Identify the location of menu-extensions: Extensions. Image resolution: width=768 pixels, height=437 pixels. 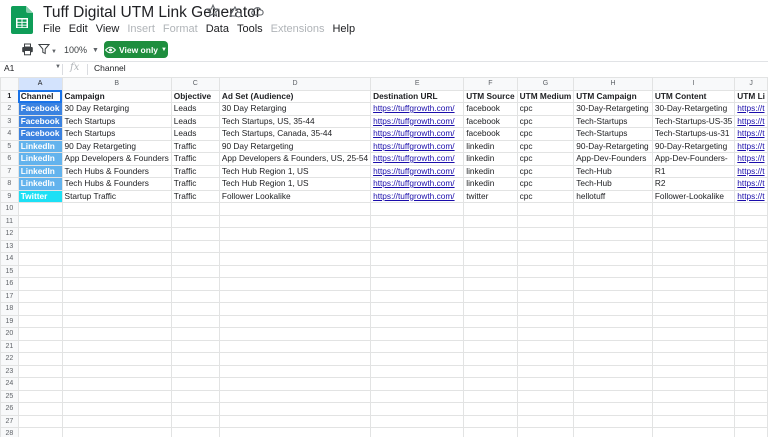
(298, 29).